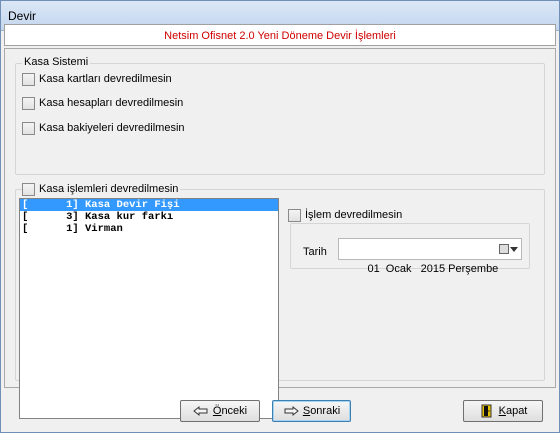 Image resolution: width=560 pixels, height=433 pixels. Describe the element at coordinates (56, 62) in the screenshot. I see `kasa-sistemi-legend: Kasa Sistemi` at that location.